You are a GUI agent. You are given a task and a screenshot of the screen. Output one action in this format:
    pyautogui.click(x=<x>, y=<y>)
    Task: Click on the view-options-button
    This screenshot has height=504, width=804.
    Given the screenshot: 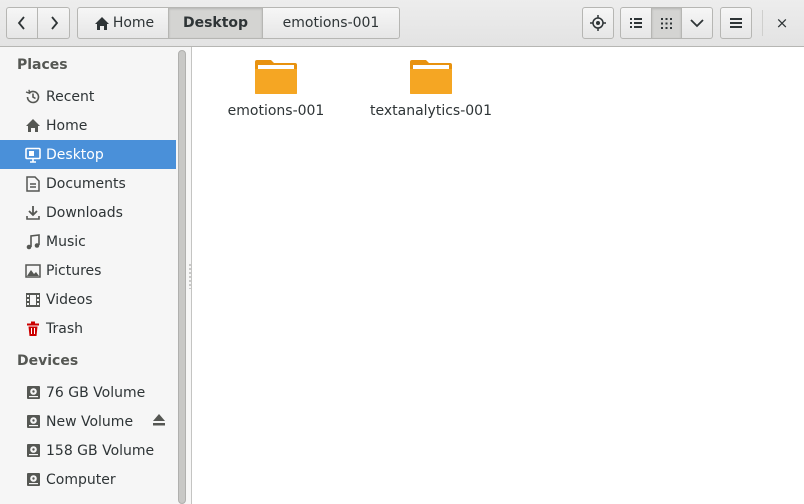 What is the action you would take?
    pyautogui.click(x=697, y=23)
    